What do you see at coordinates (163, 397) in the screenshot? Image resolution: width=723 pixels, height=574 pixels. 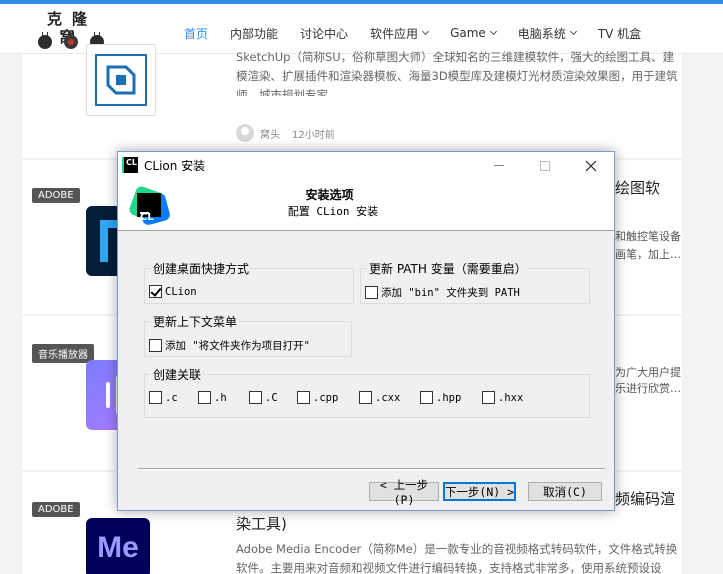 I see `assoc-c-checkbox: .c` at bounding box center [163, 397].